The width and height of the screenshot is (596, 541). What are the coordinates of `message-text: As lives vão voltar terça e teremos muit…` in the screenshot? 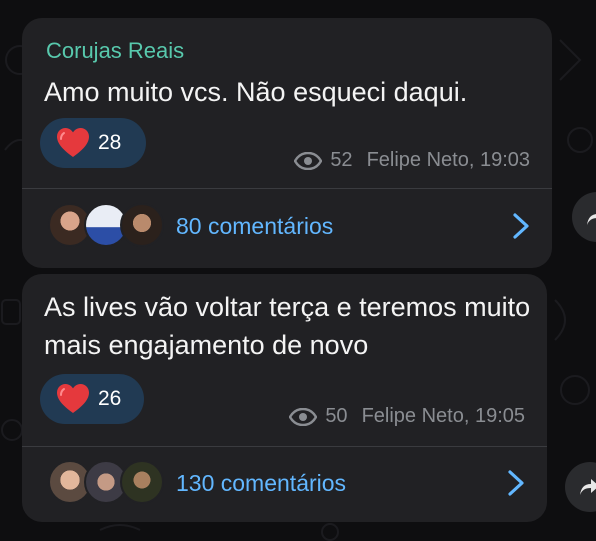 It's located at (287, 326).